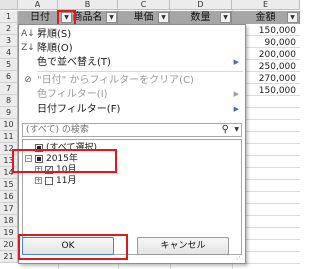  Describe the element at coordinates (9, 77) in the screenshot. I see `row-header: 6` at that location.